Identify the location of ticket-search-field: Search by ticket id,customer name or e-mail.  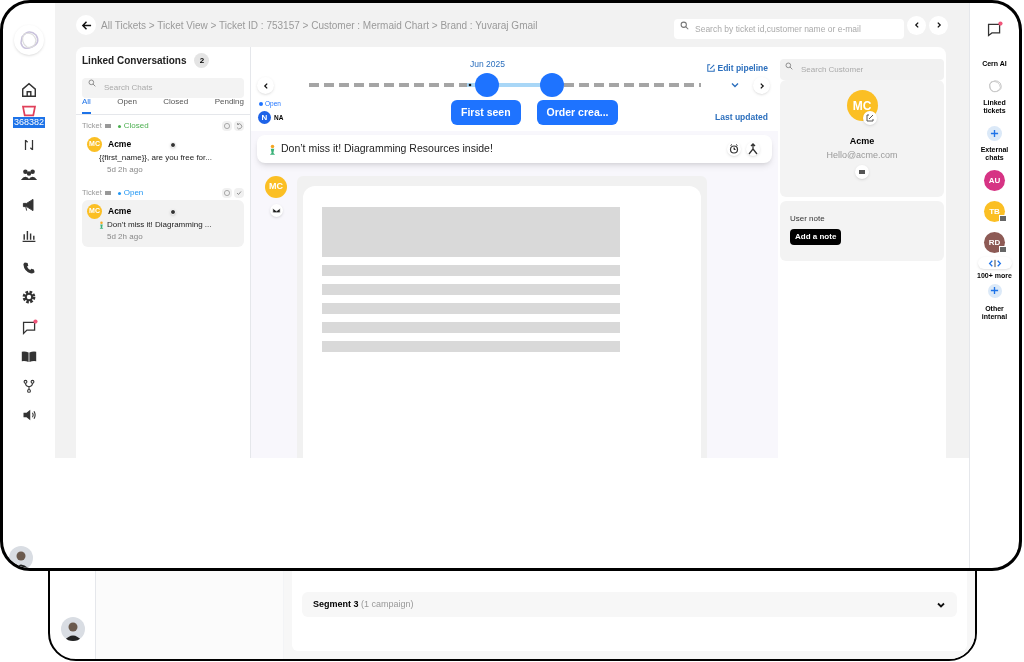
(789, 29).